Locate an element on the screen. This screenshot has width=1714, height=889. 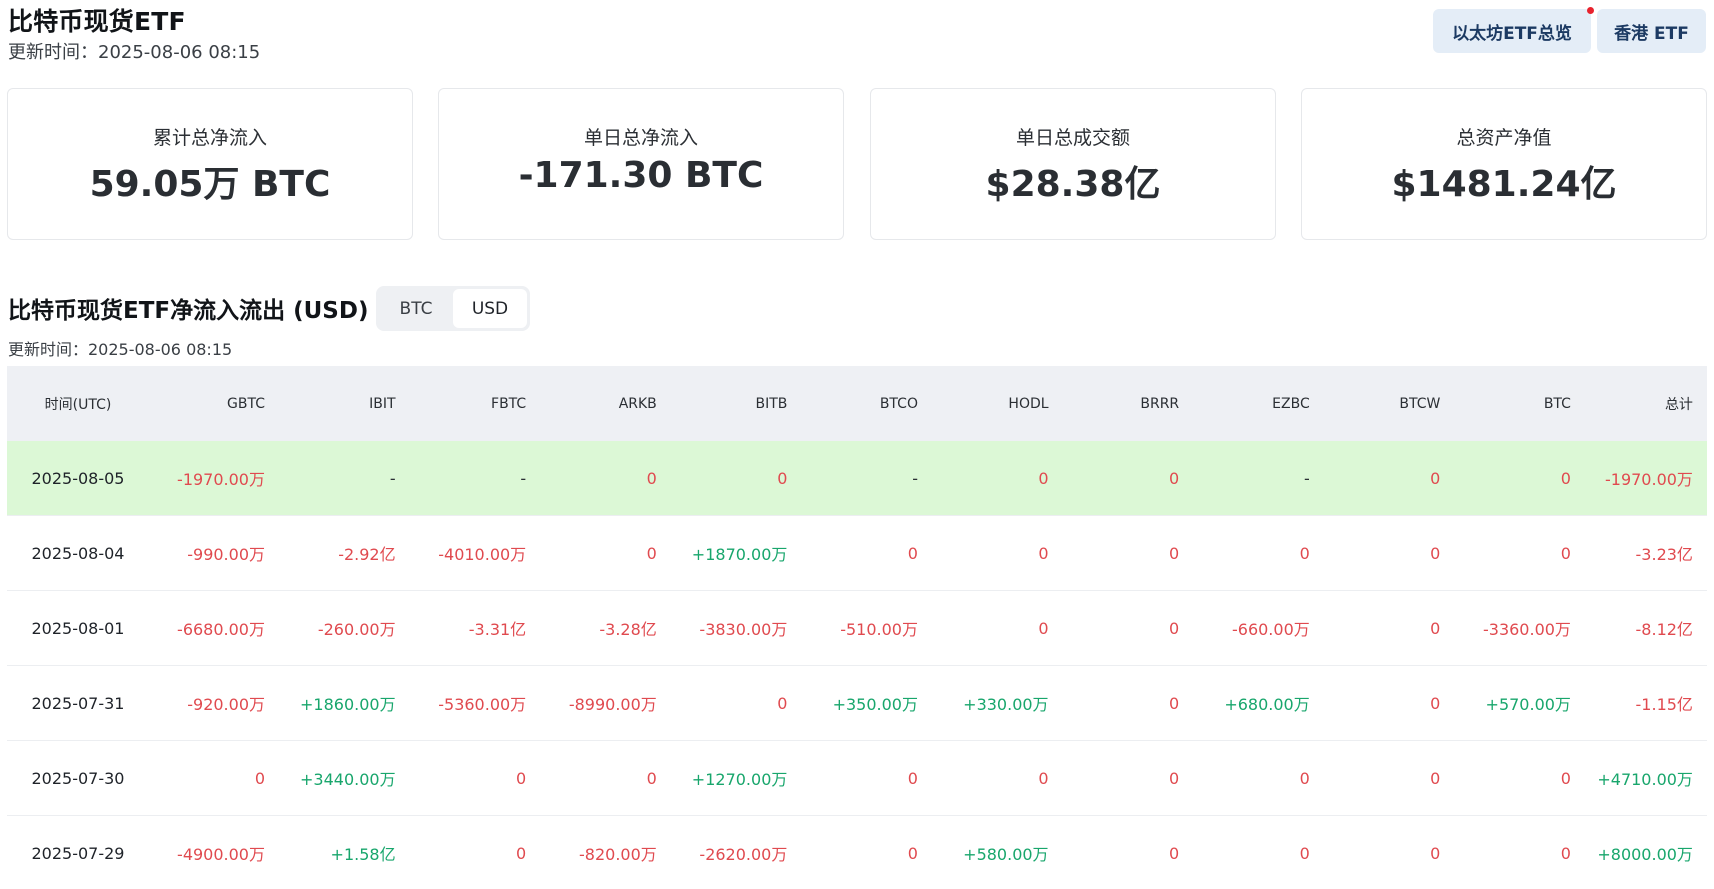
date-cell: 2025-07-29 is located at coordinates (78, 853).